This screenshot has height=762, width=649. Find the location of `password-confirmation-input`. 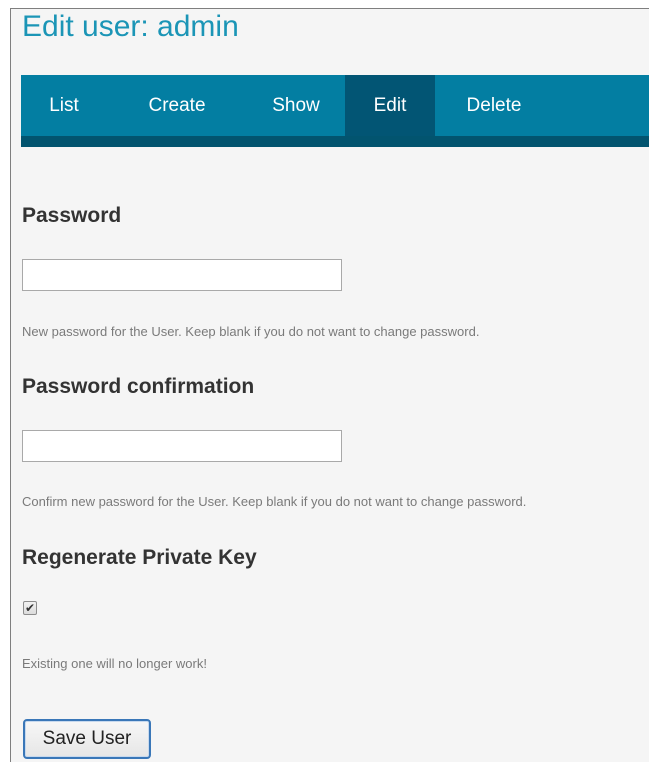

password-confirmation-input is located at coordinates (182, 446).